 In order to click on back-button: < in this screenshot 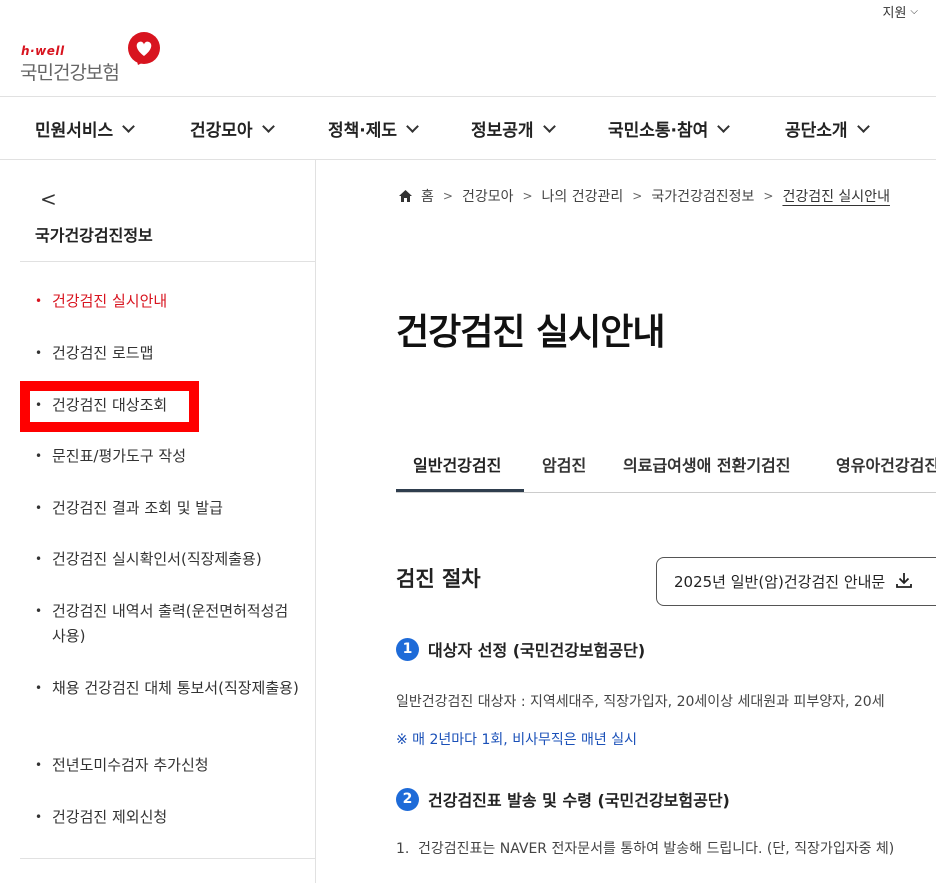, I will do `click(48, 199)`.